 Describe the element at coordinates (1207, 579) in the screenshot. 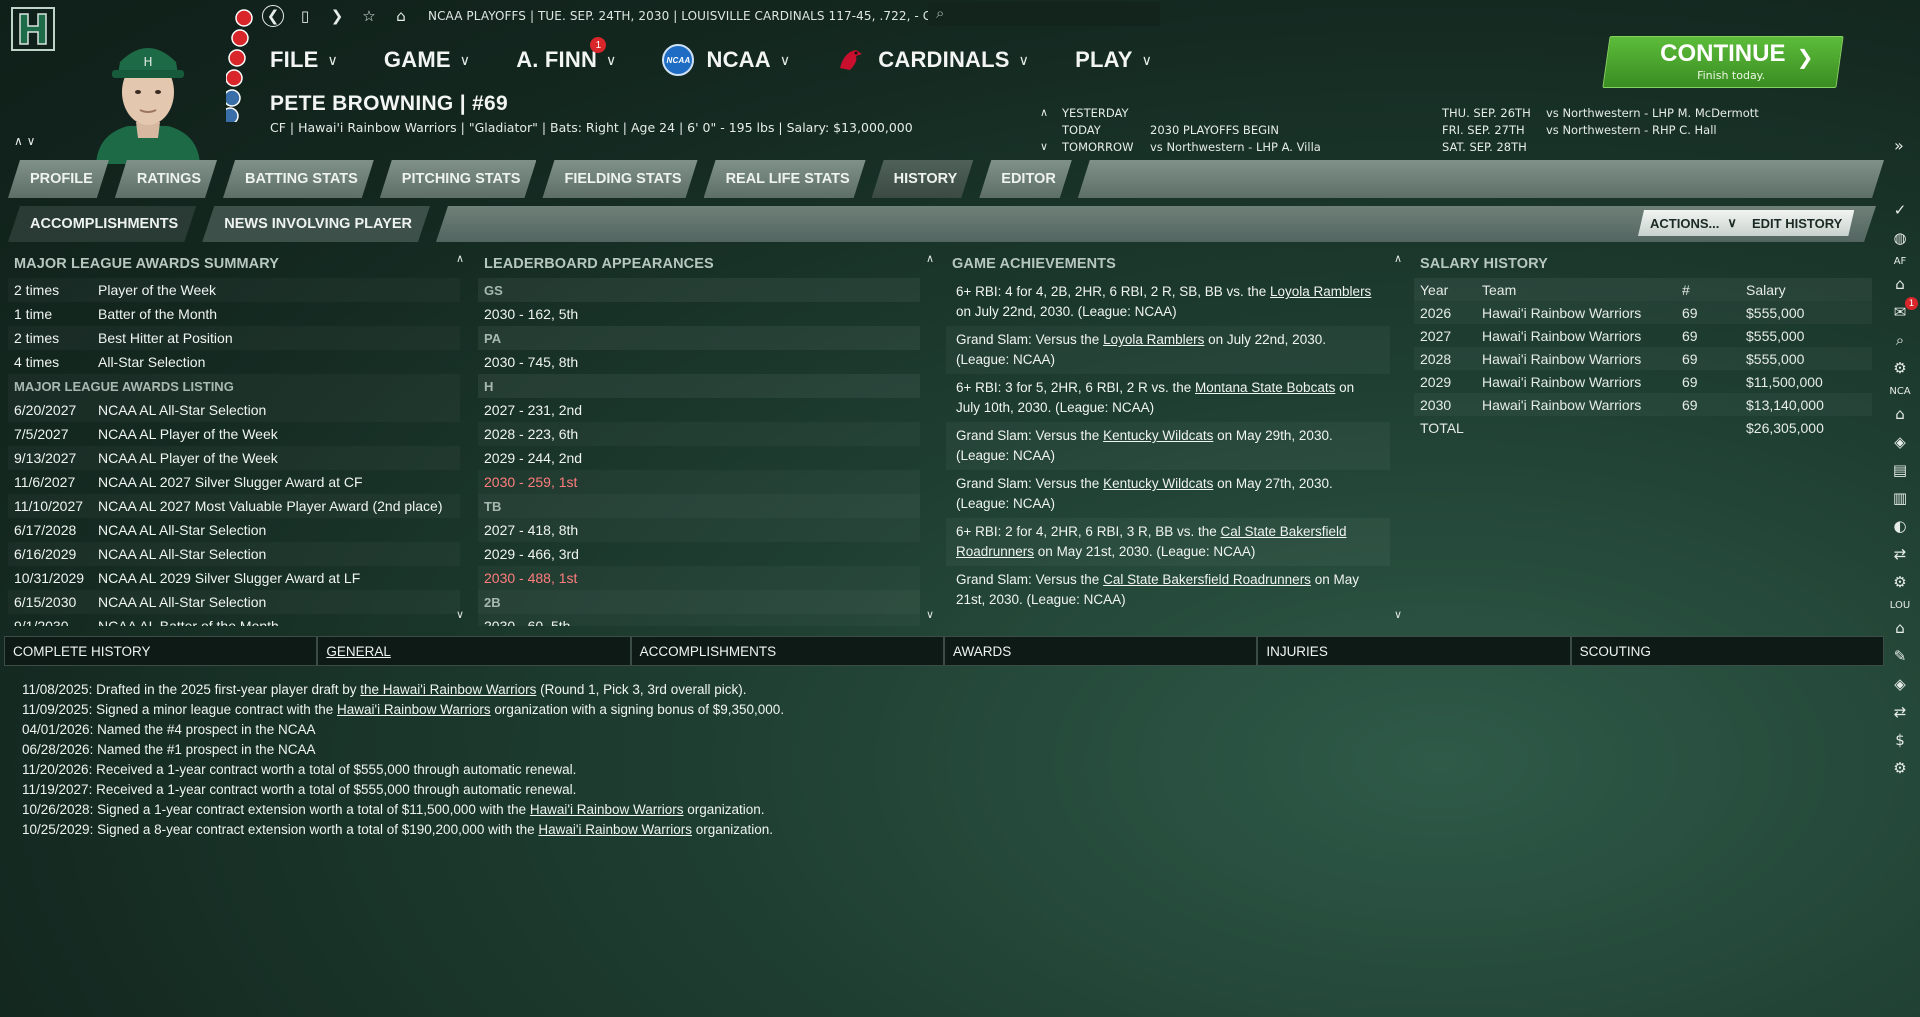

I see `team-link: Cal State Bakersfield Roadrunners` at that location.